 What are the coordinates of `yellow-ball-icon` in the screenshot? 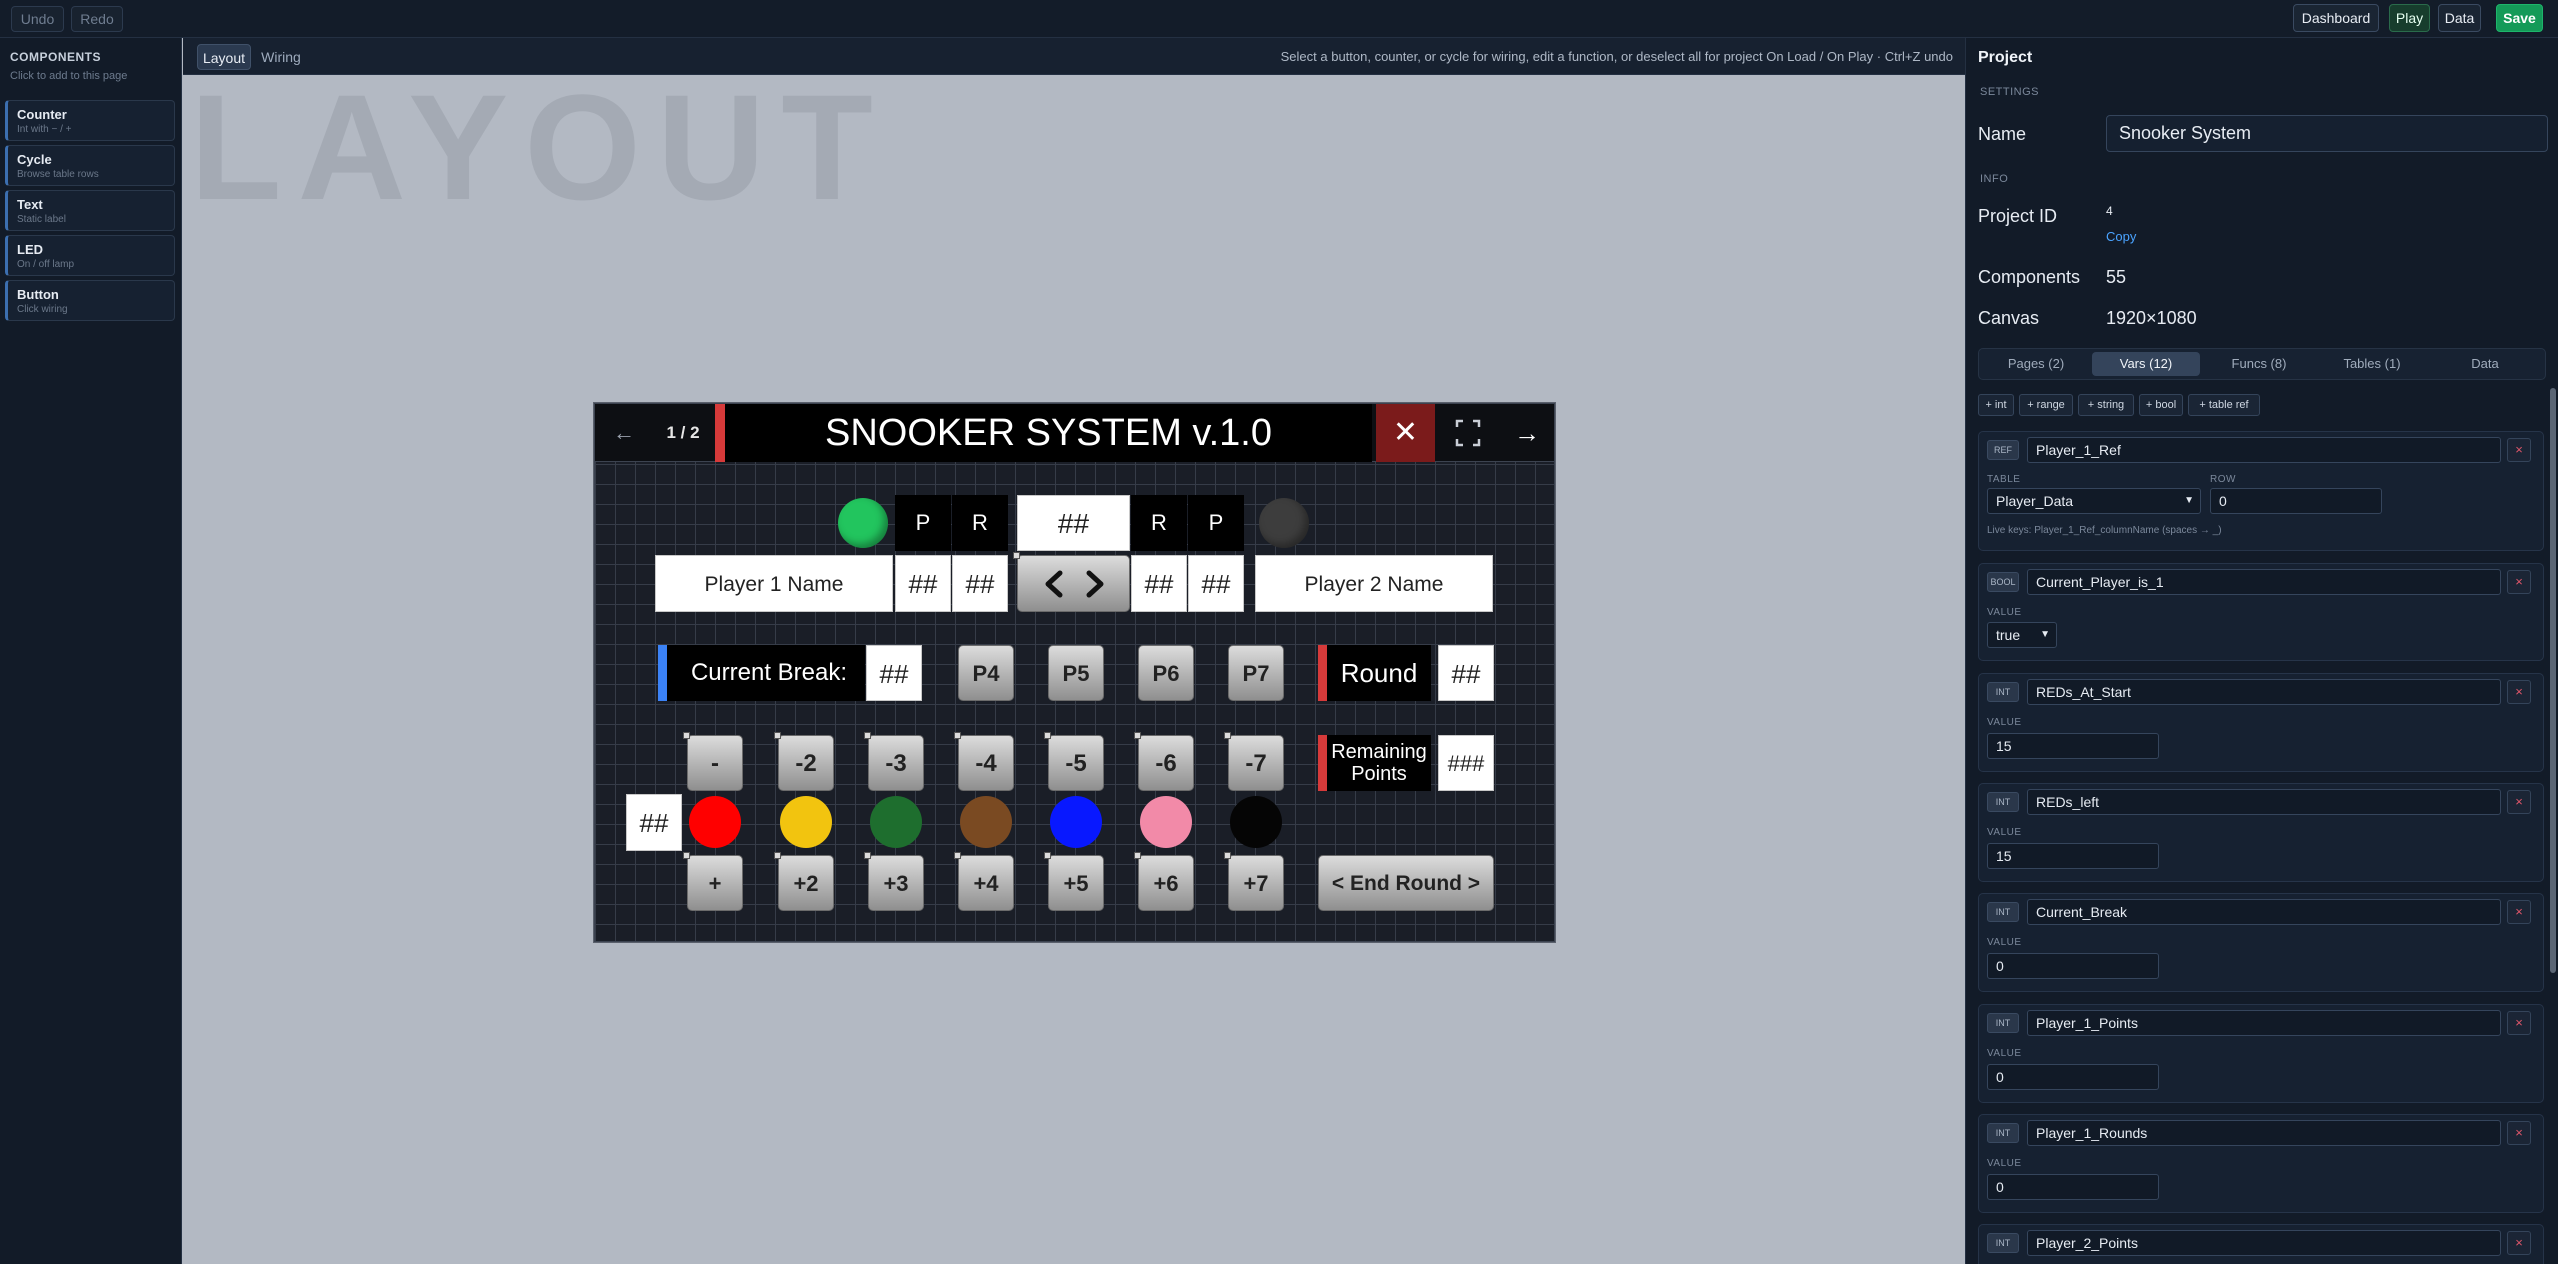 It's located at (806, 822).